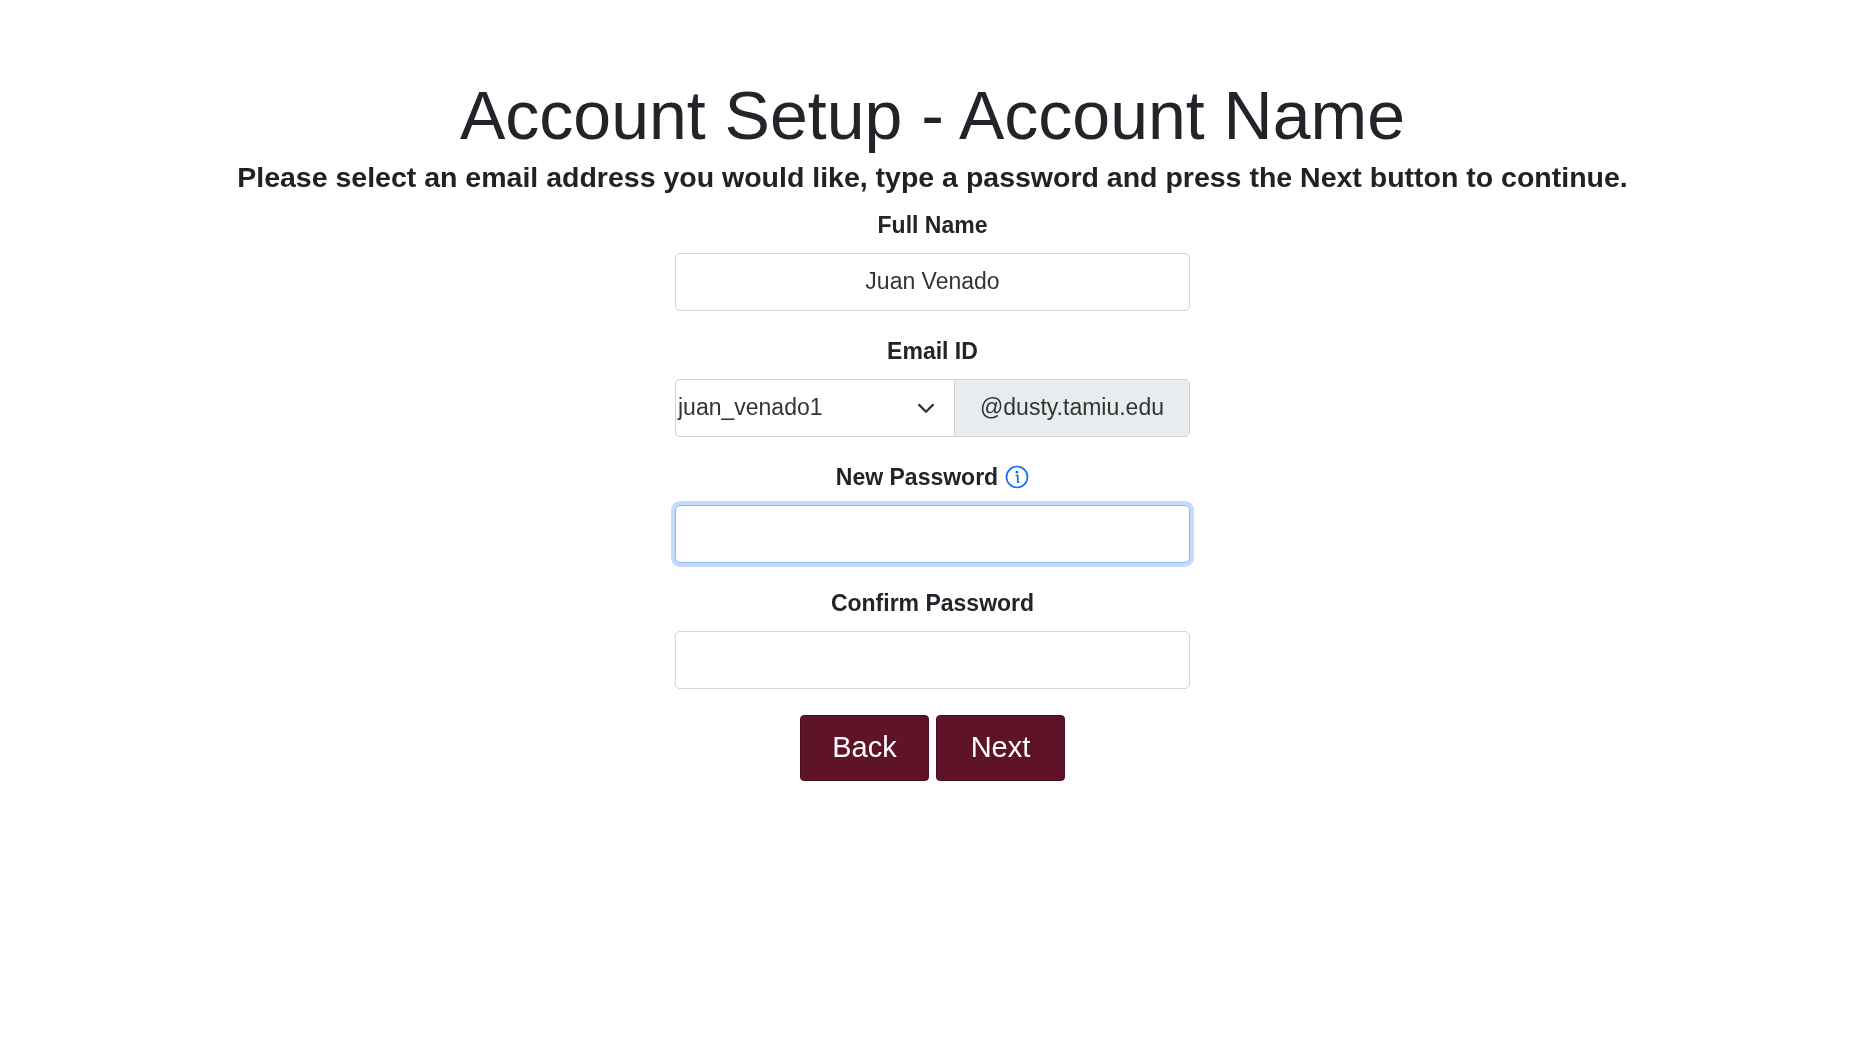  Describe the element at coordinates (917, 477) in the screenshot. I see `field-label: New Password` at that location.